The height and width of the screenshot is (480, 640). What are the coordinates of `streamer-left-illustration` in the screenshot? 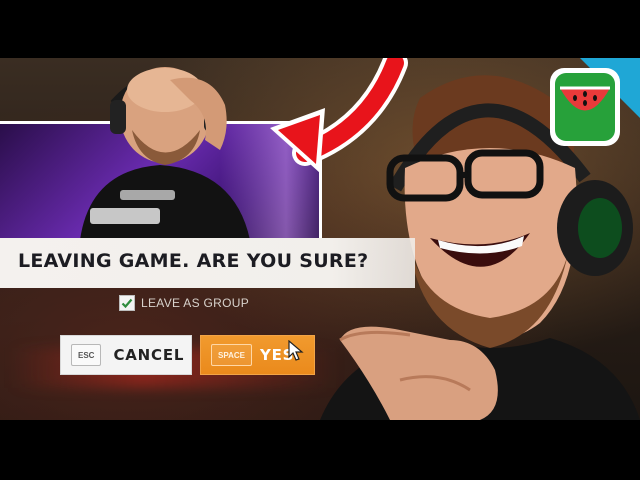 It's located at (165, 153).